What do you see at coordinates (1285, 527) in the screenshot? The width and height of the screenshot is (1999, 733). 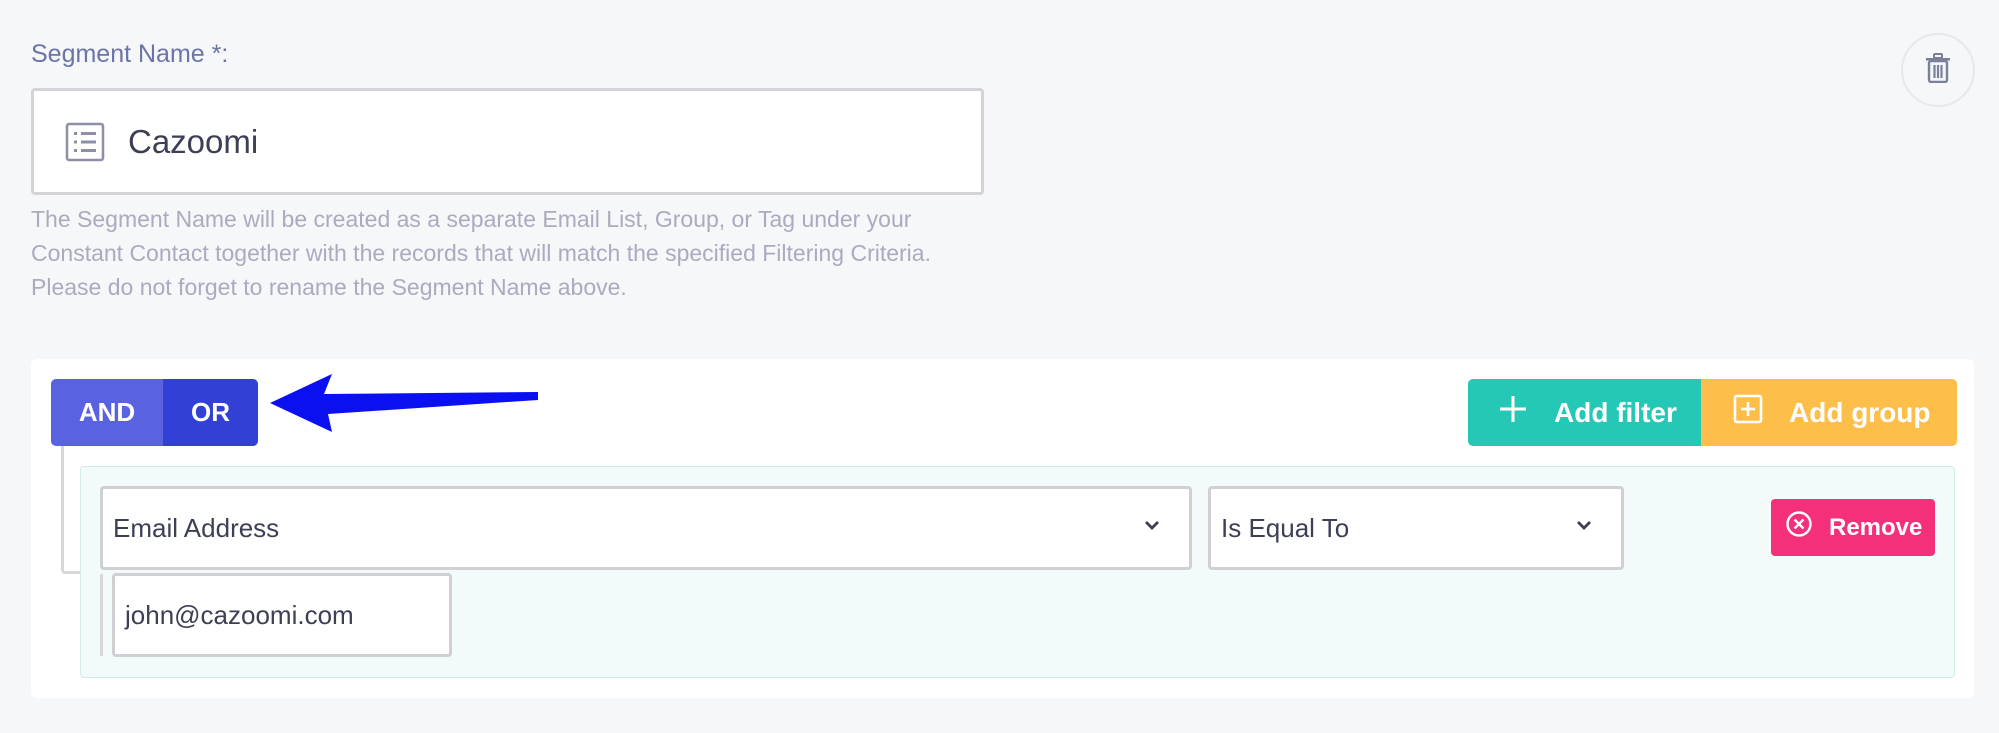 I see `operator-select-value: Is Equal To` at bounding box center [1285, 527].